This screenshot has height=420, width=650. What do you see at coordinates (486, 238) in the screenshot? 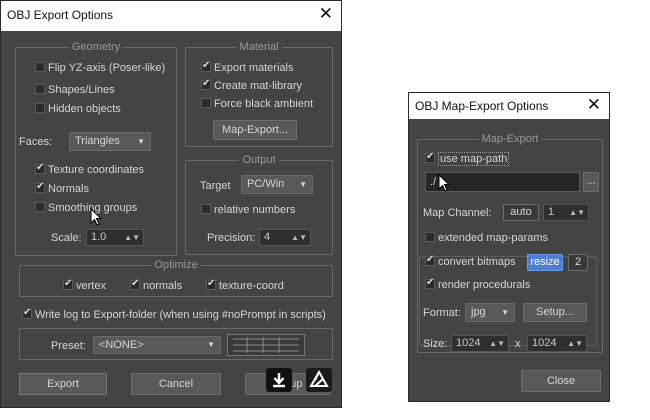
I see `extended-map-params-checkbox: extended map-params` at bounding box center [486, 238].